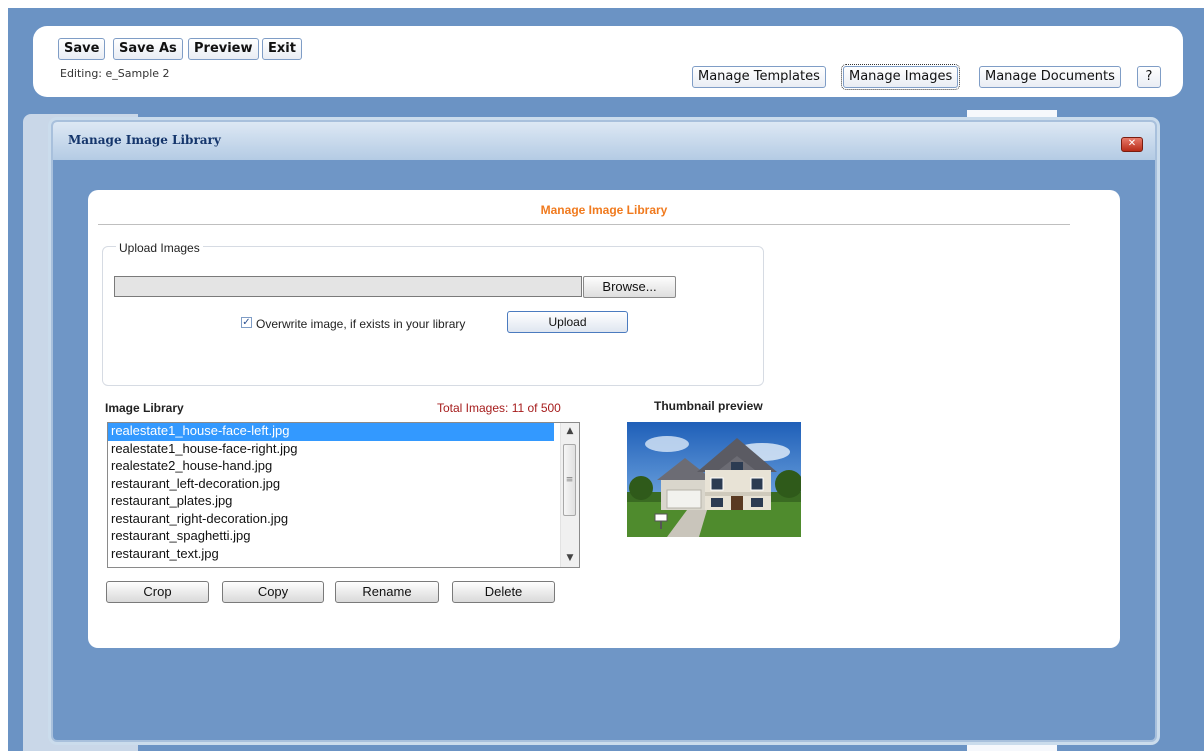 The height and width of the screenshot is (751, 1204). What do you see at coordinates (115, 73) in the screenshot?
I see `editing-status: Editing: e_Sample 2` at bounding box center [115, 73].